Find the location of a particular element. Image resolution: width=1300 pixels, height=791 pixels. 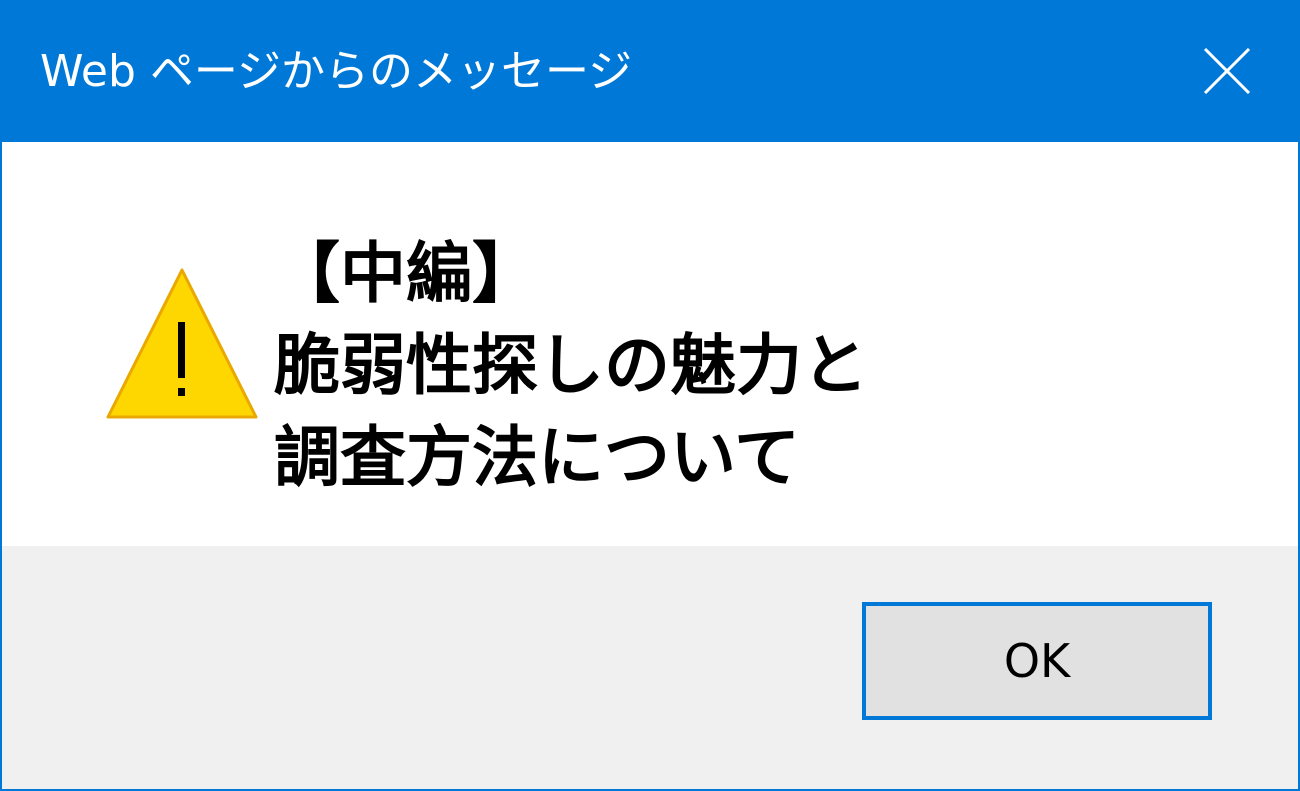

message-line: 脆弱性探しの魅力と is located at coordinates (571, 365).